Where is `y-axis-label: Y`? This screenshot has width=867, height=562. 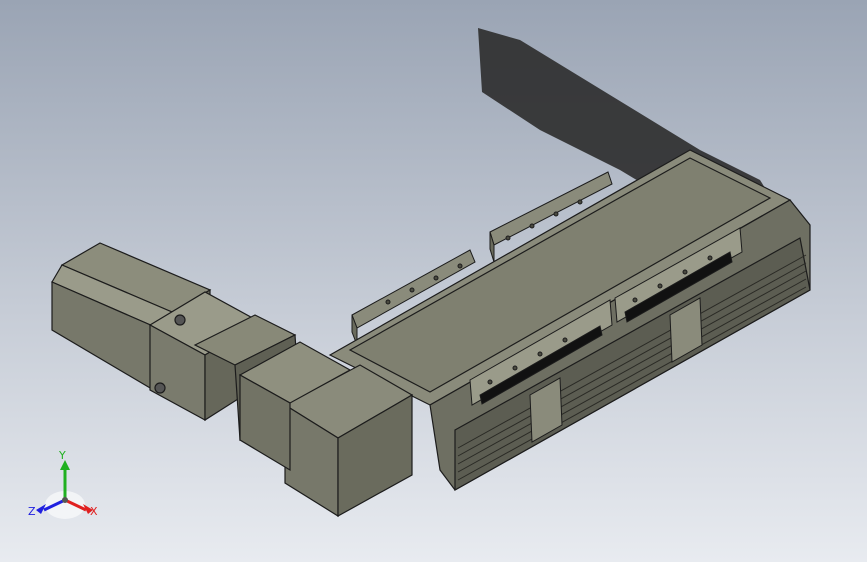
y-axis-label: Y is located at coordinates (62, 455).